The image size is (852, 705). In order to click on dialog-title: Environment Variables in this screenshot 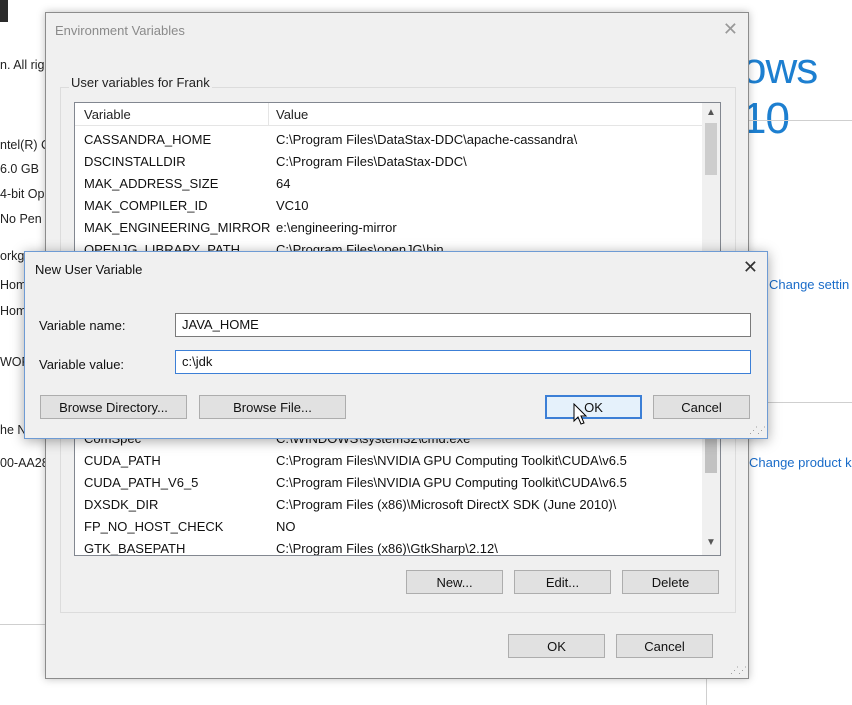, I will do `click(120, 30)`.